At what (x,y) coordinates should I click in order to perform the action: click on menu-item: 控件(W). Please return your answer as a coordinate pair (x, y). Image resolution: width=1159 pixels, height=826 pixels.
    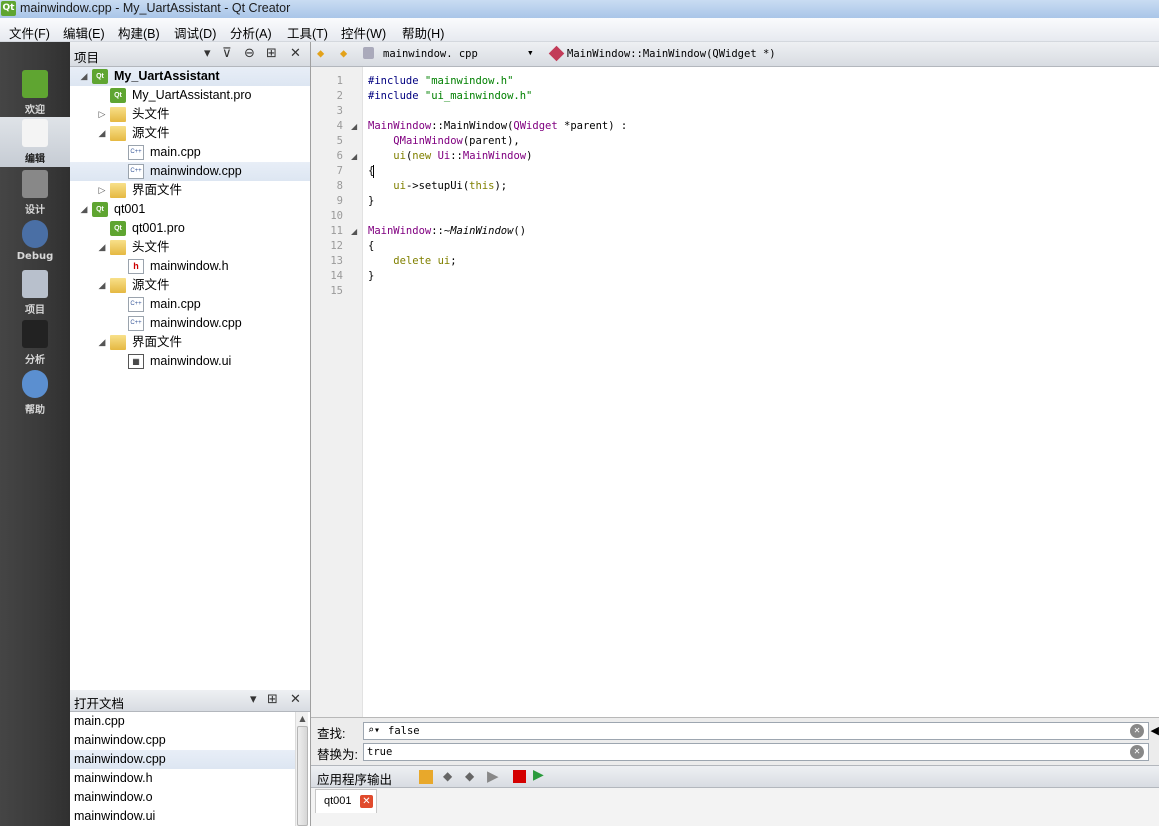
    Looking at the image, I should click on (363, 32).